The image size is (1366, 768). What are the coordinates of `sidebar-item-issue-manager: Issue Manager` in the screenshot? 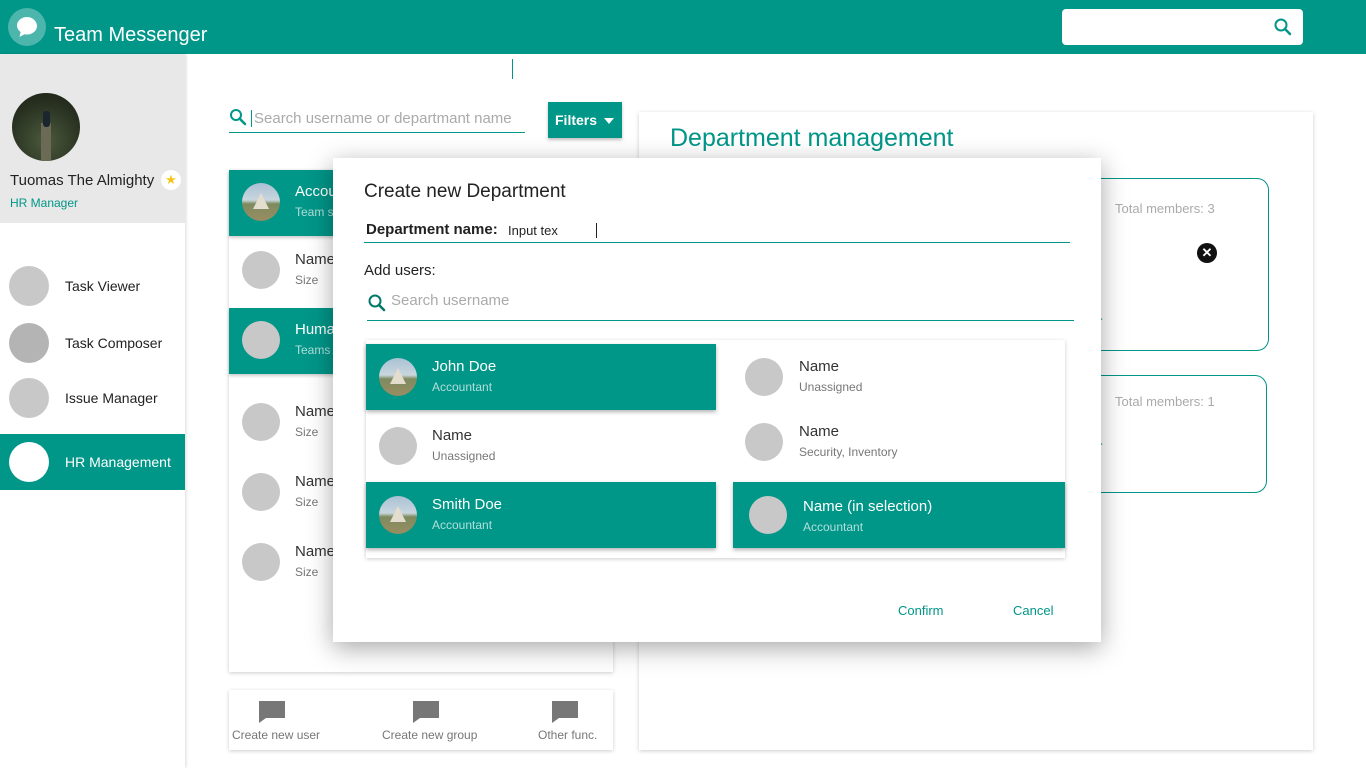 It's located at (92, 398).